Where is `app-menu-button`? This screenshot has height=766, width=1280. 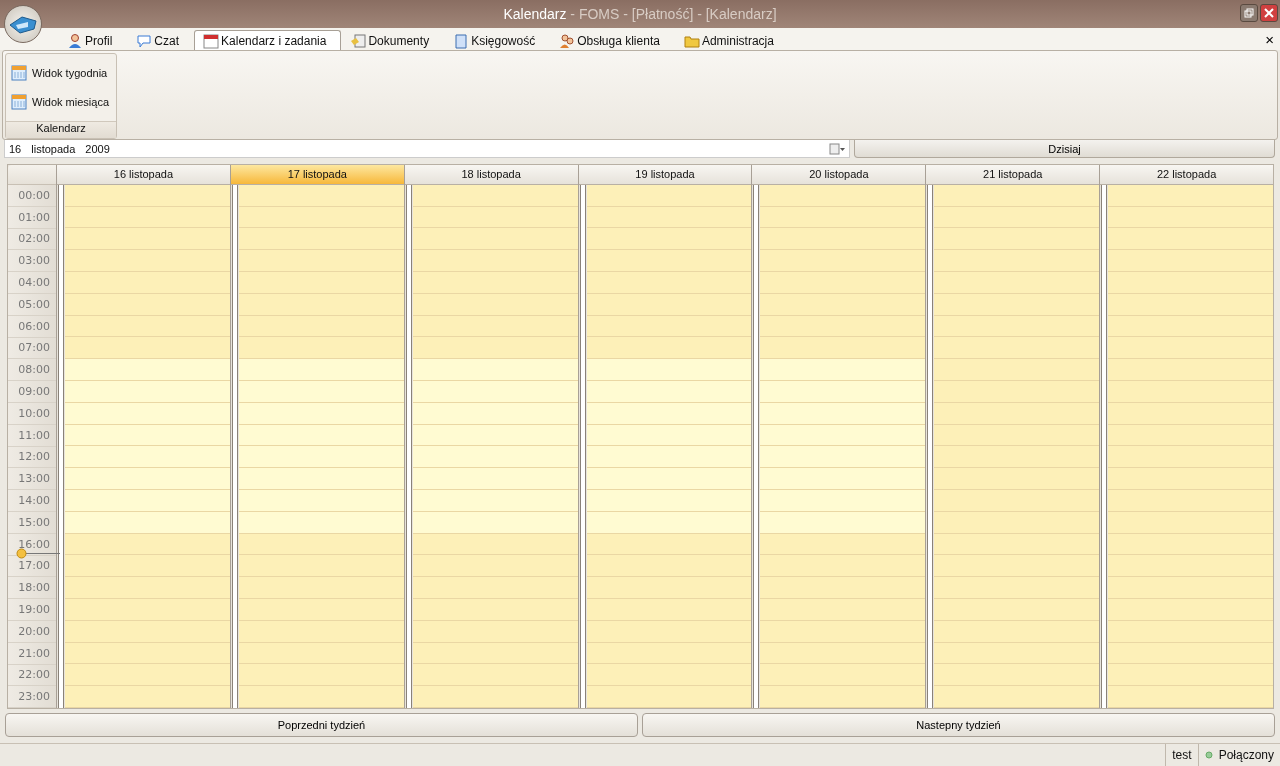
app-menu-button is located at coordinates (23, 24).